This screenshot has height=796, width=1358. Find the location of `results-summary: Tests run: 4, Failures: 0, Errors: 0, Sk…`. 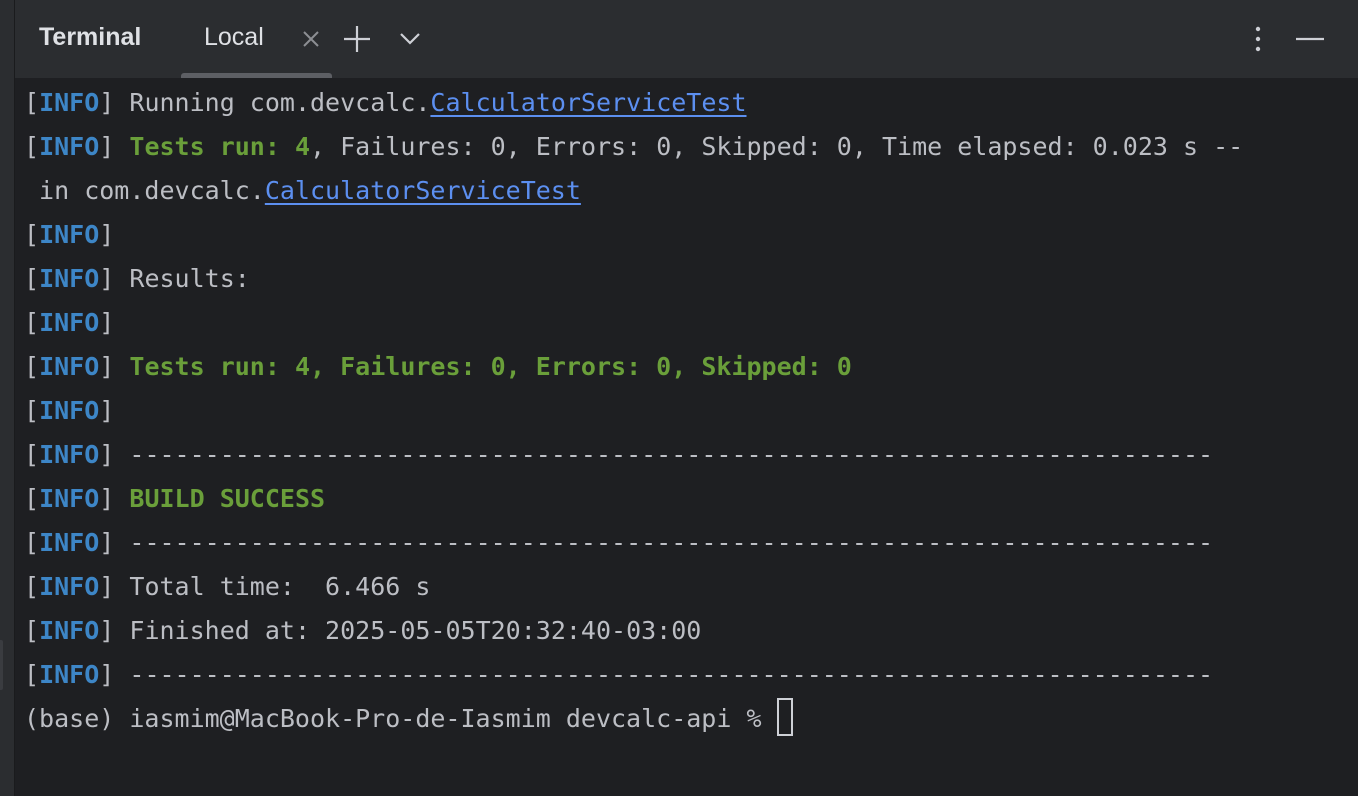

results-summary: Tests run: 4, Failures: 0, Errors: 0, Sk… is located at coordinates (490, 366).